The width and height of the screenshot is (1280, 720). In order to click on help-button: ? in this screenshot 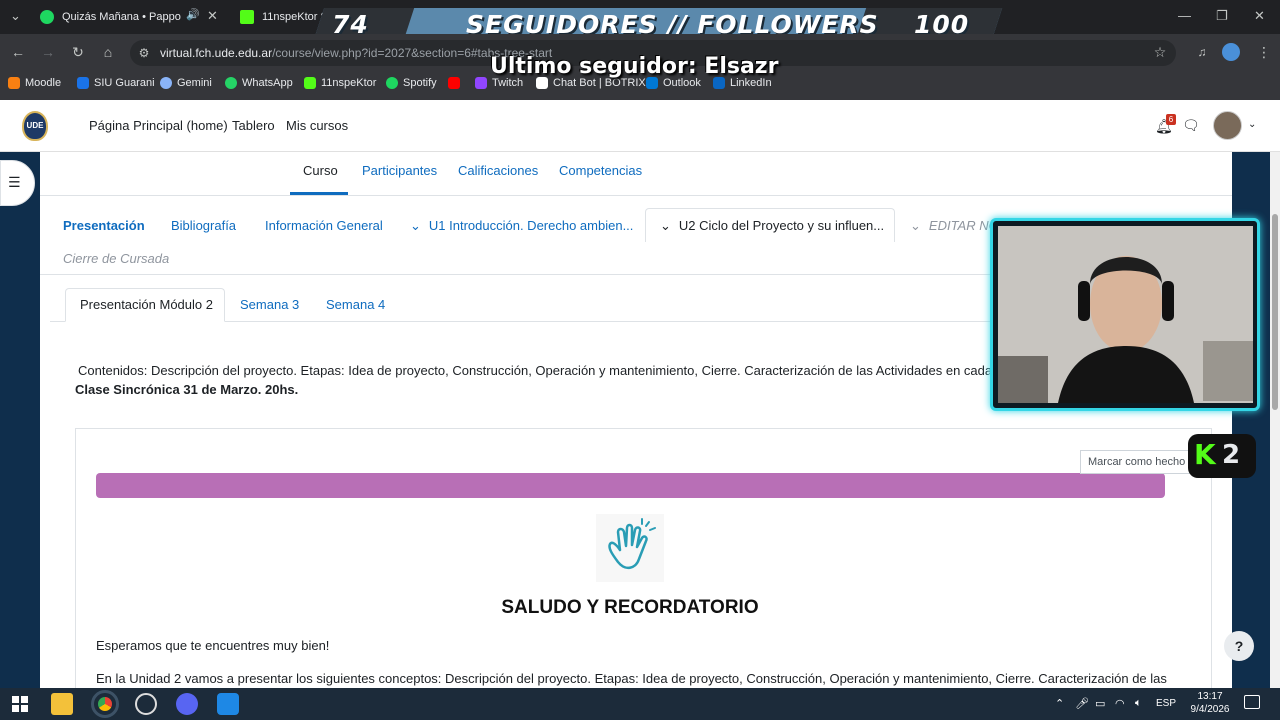, I will do `click(1239, 646)`.